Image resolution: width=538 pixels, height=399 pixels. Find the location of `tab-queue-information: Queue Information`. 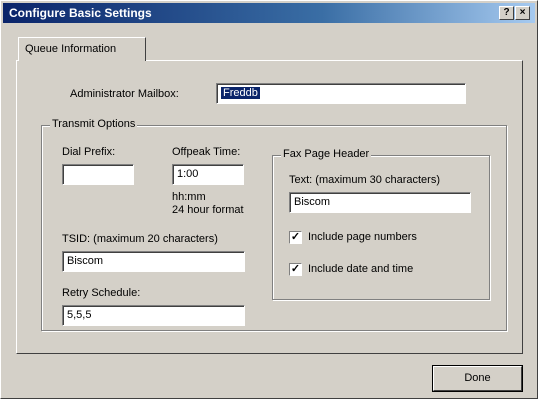

tab-queue-information: Queue Information is located at coordinates (82, 49).